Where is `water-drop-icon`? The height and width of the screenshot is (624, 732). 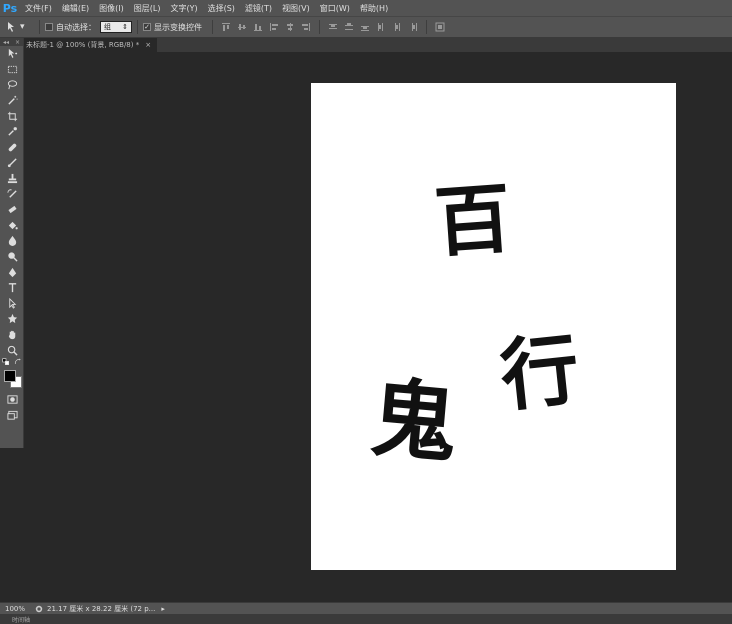
water-drop-icon is located at coordinates (12, 241).